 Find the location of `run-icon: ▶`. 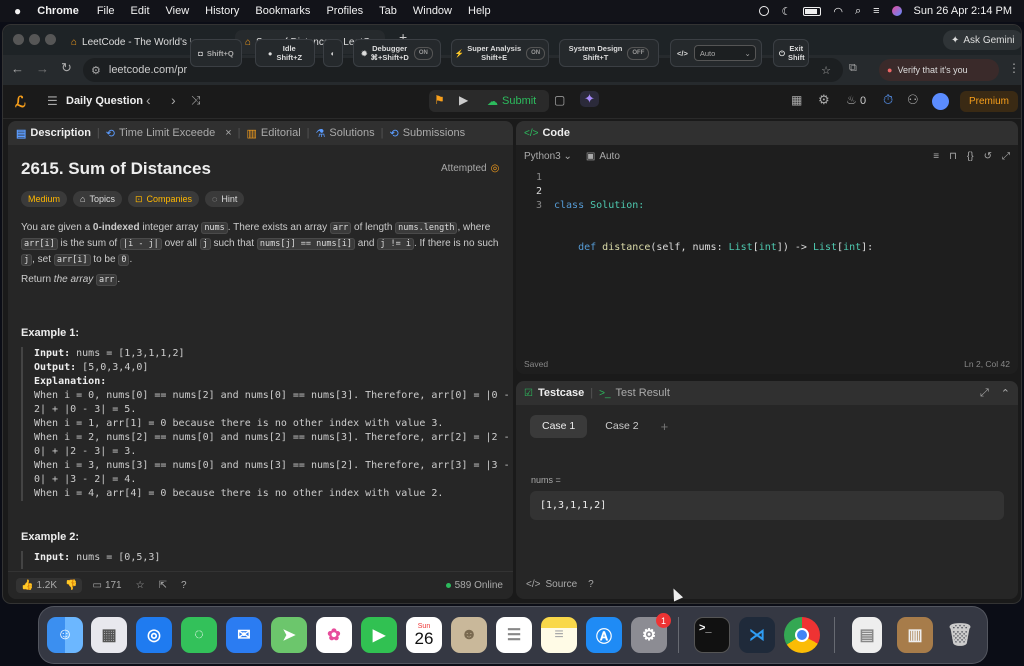

run-icon: ▶ is located at coordinates (463, 100).